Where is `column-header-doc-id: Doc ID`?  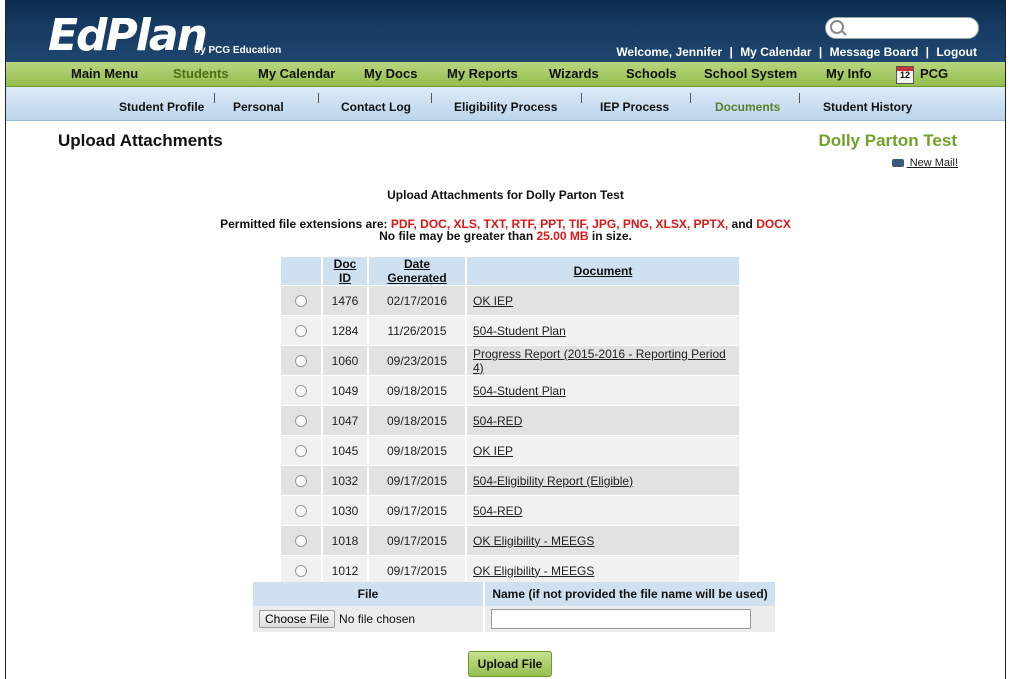
column-header-doc-id: Doc ID is located at coordinates (345, 271).